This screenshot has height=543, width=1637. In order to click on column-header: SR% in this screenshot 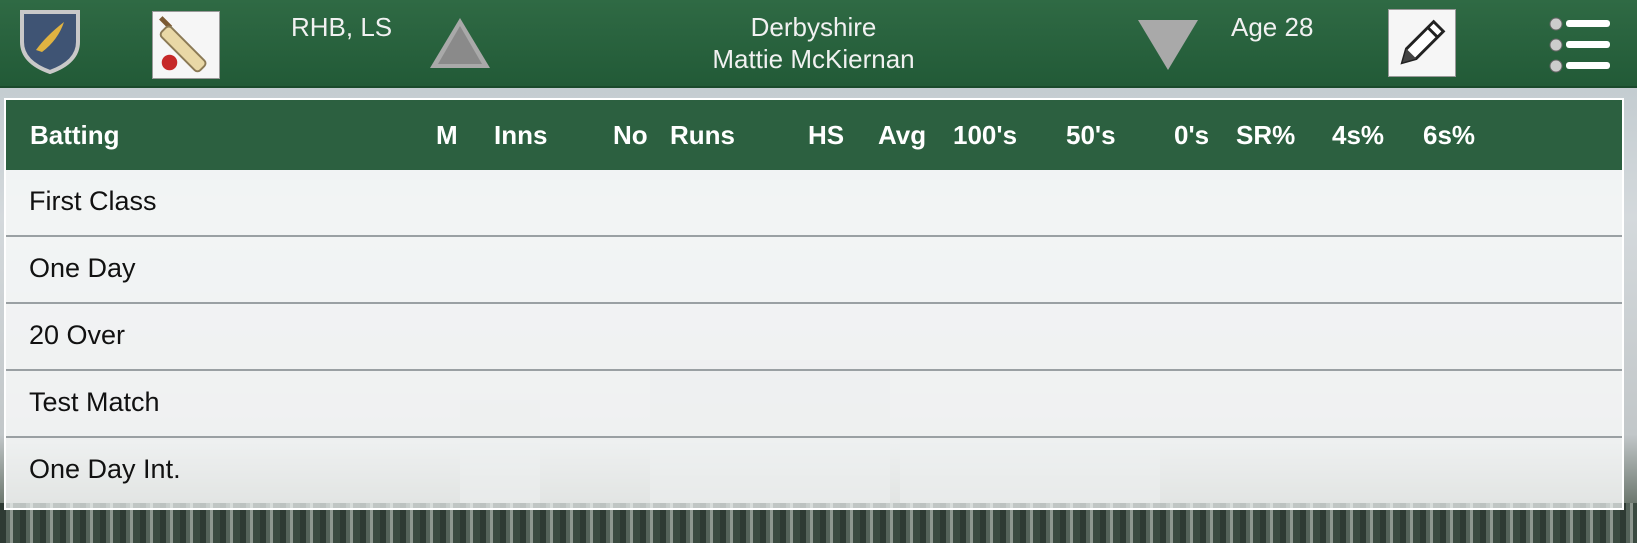, I will do `click(1266, 135)`.